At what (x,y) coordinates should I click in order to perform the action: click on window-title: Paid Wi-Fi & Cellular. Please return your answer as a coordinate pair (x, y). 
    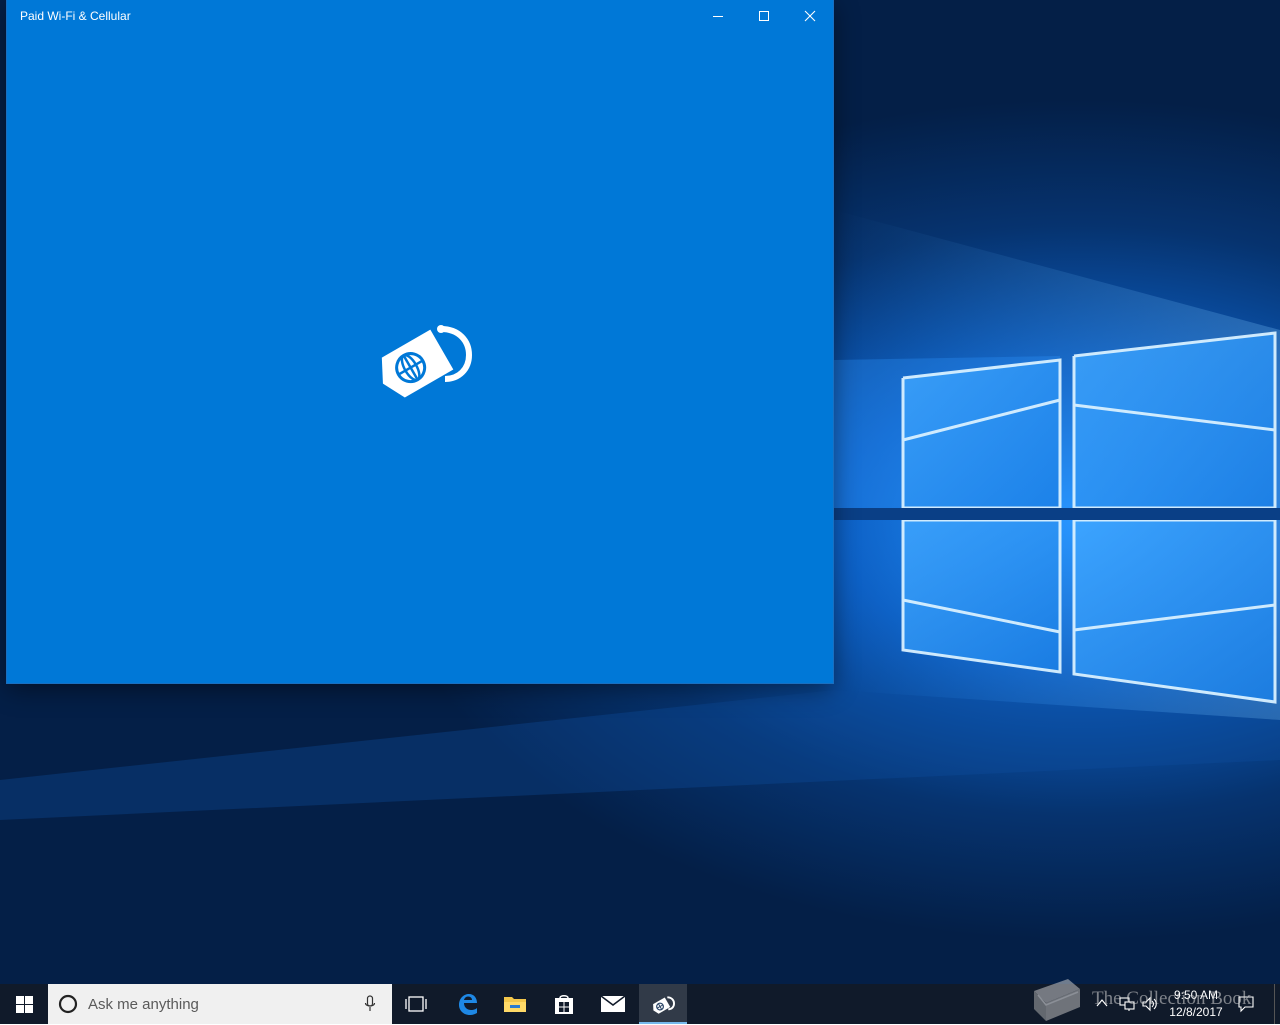
    Looking at the image, I should click on (75, 16).